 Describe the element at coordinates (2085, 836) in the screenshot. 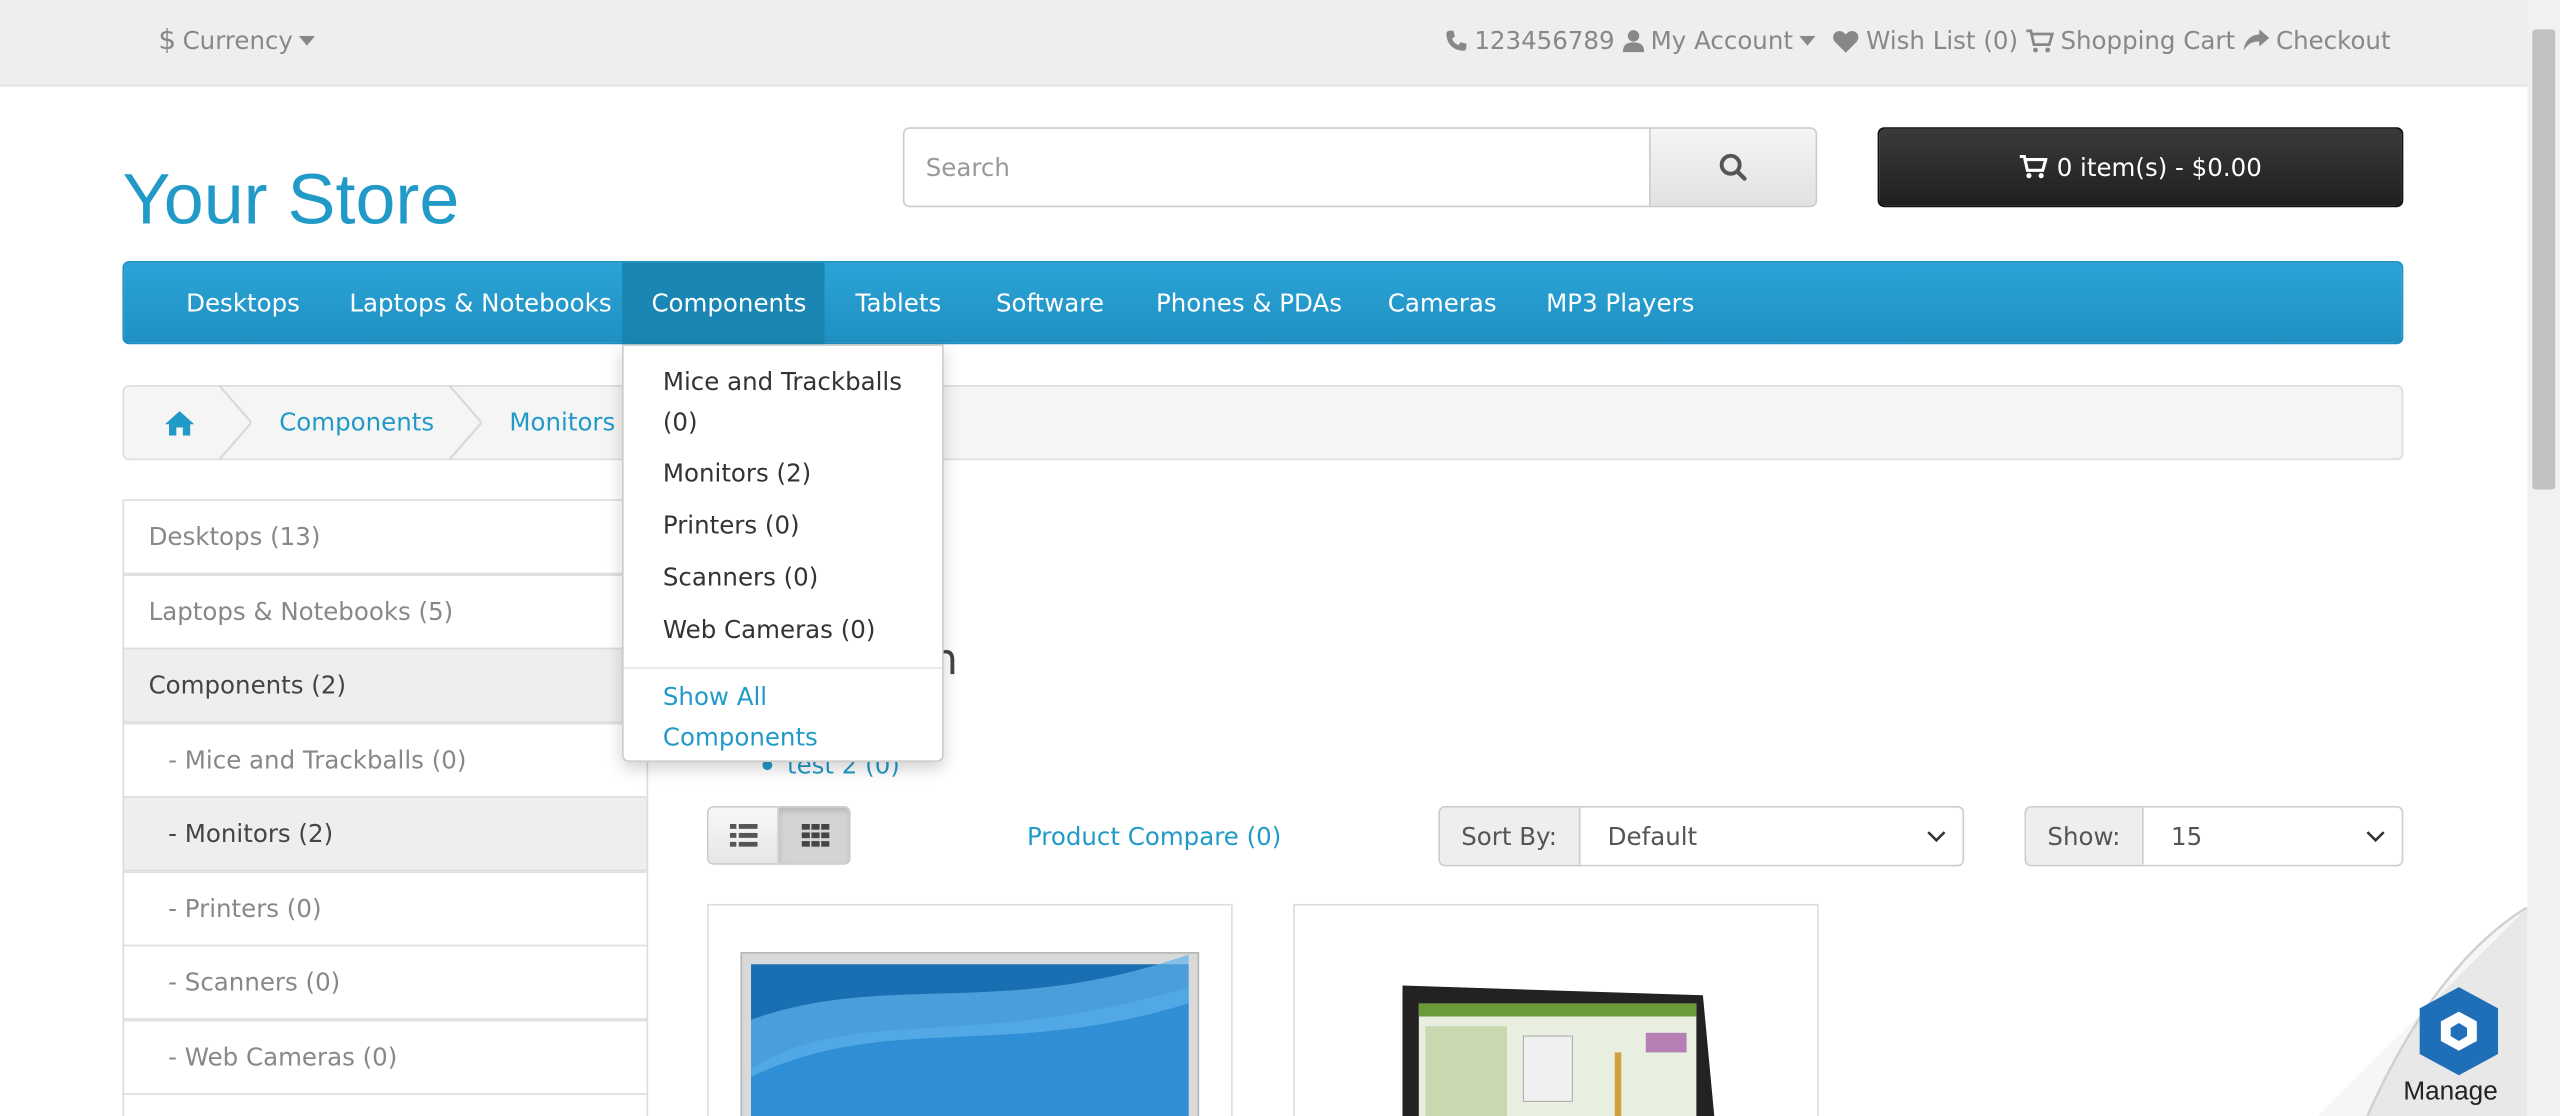

I see `show-label: Show:` at that location.